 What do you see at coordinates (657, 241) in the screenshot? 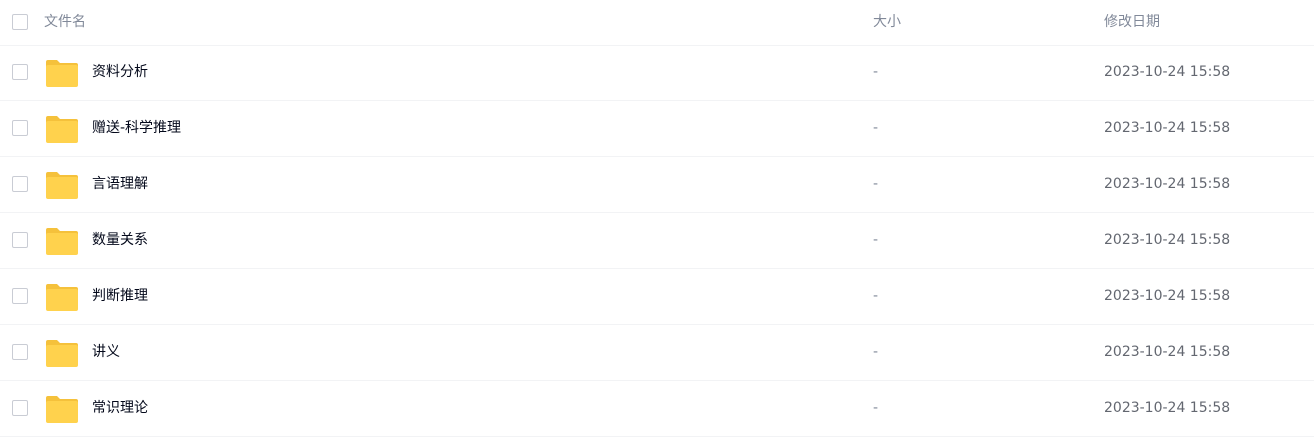
I see `file-row: 数量关系 - 2023-10-24 15:58` at bounding box center [657, 241].